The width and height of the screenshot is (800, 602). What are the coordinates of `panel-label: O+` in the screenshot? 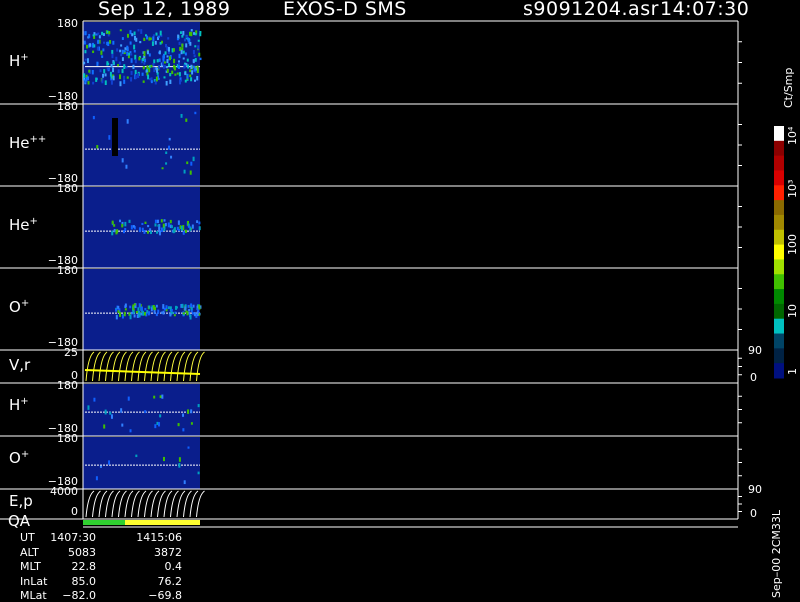 It's located at (19, 458).